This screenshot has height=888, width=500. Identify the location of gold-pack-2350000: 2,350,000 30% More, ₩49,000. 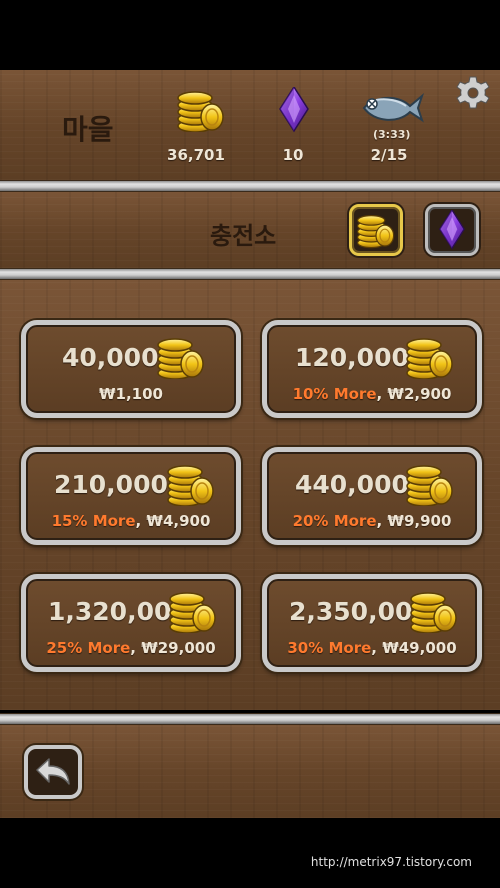
(372, 623).